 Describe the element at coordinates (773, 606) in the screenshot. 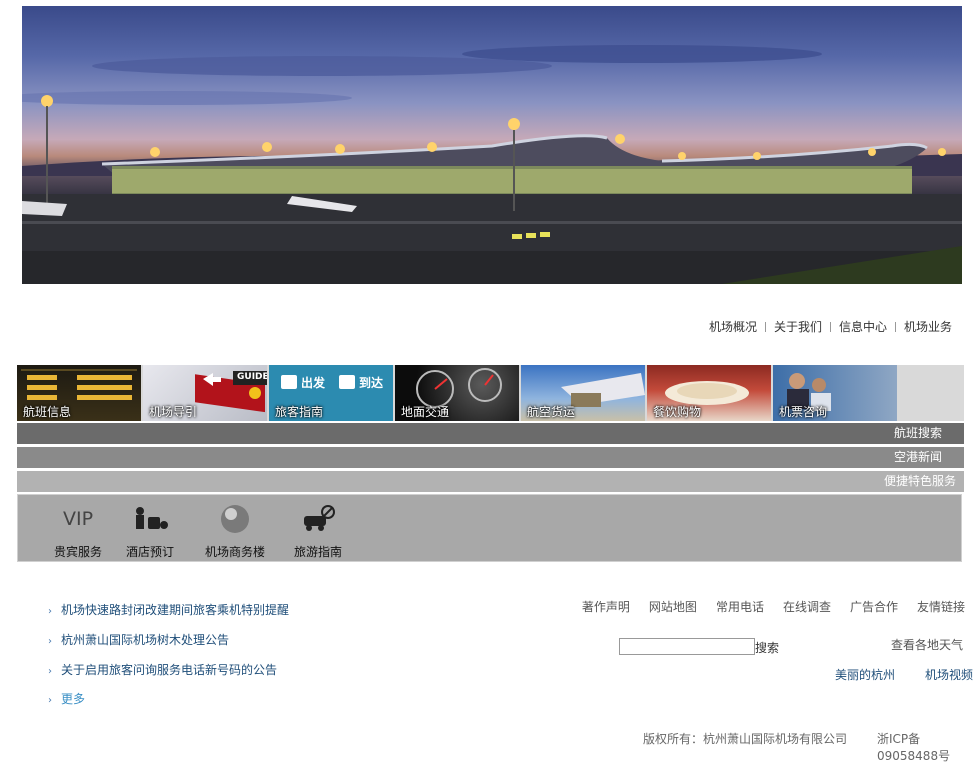

I see `footer-links: 著作声明 网站地图 常用电话 在线调查 广告合作 友情链接` at that location.